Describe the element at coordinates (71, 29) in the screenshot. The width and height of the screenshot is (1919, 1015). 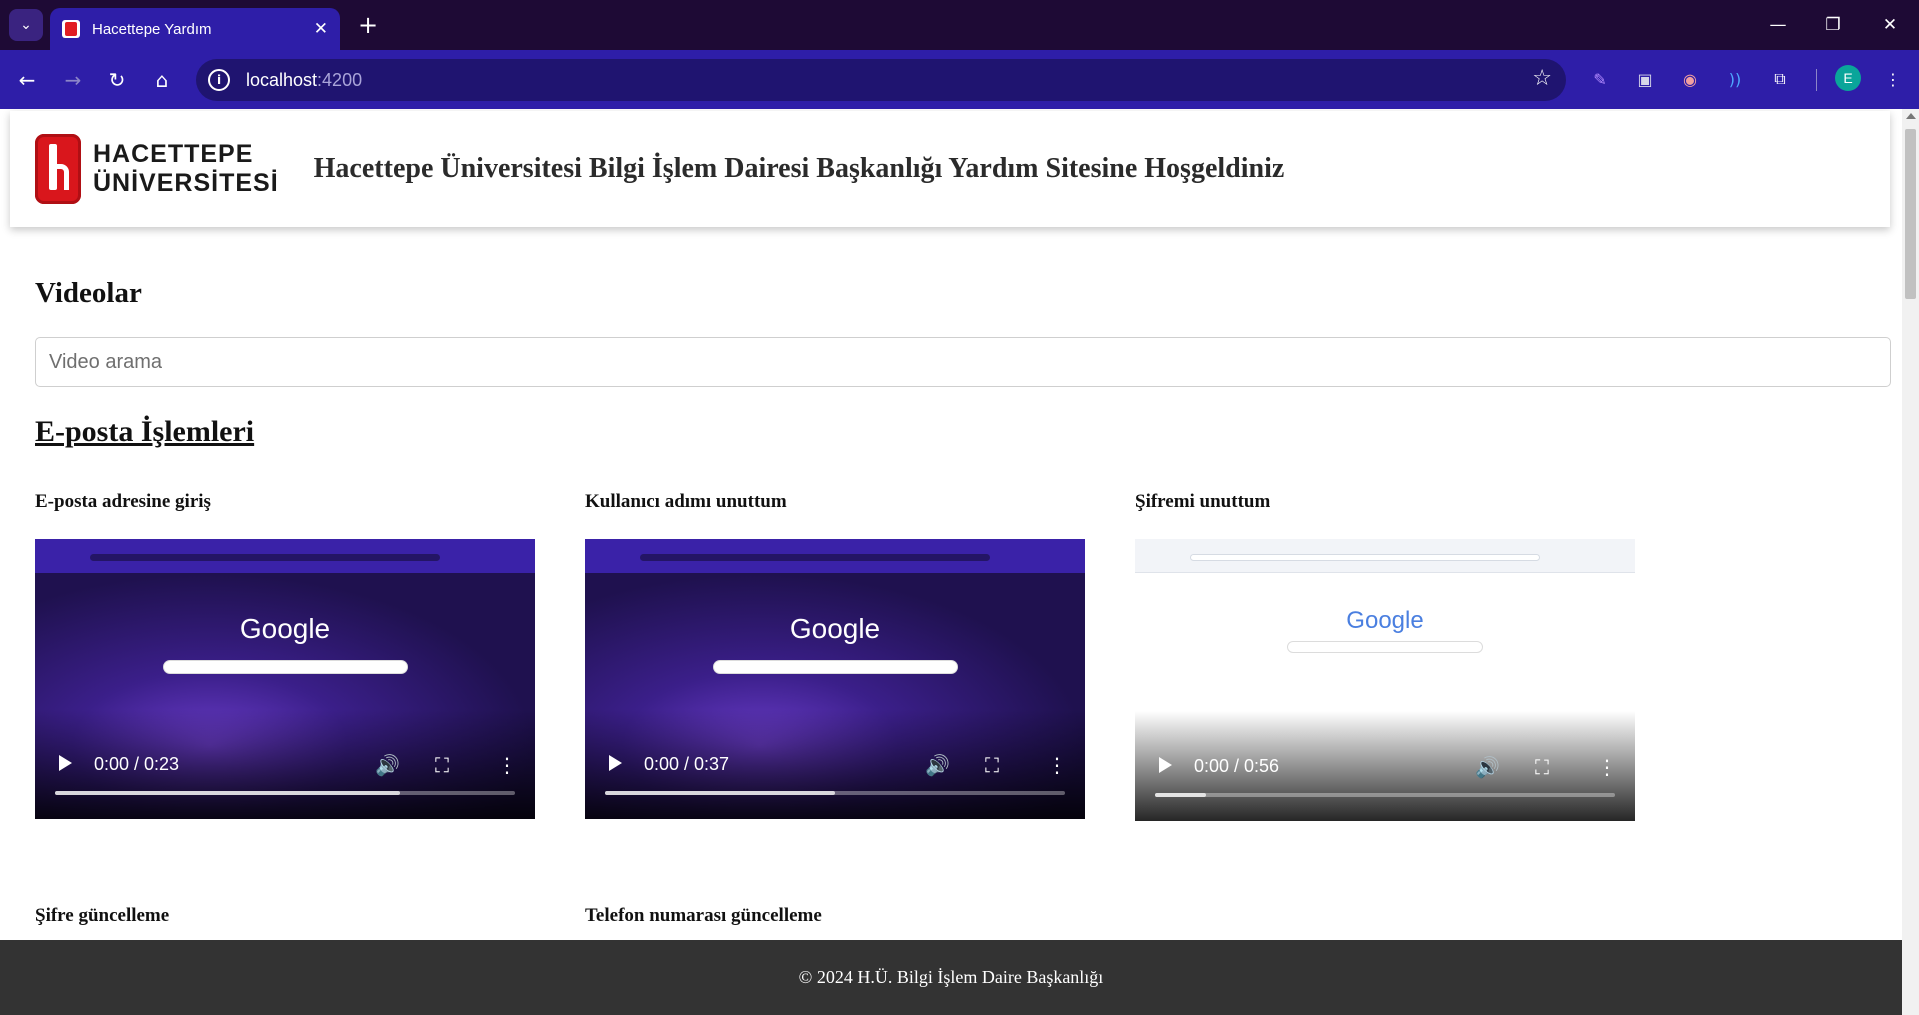
I see `favicon-icon` at that location.